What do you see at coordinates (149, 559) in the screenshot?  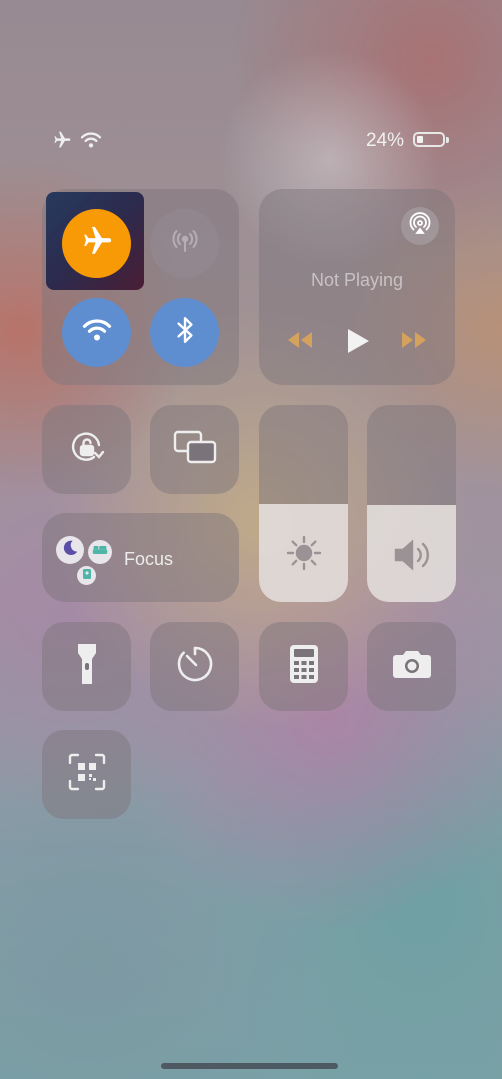 I see `focus-label: Focus` at bounding box center [149, 559].